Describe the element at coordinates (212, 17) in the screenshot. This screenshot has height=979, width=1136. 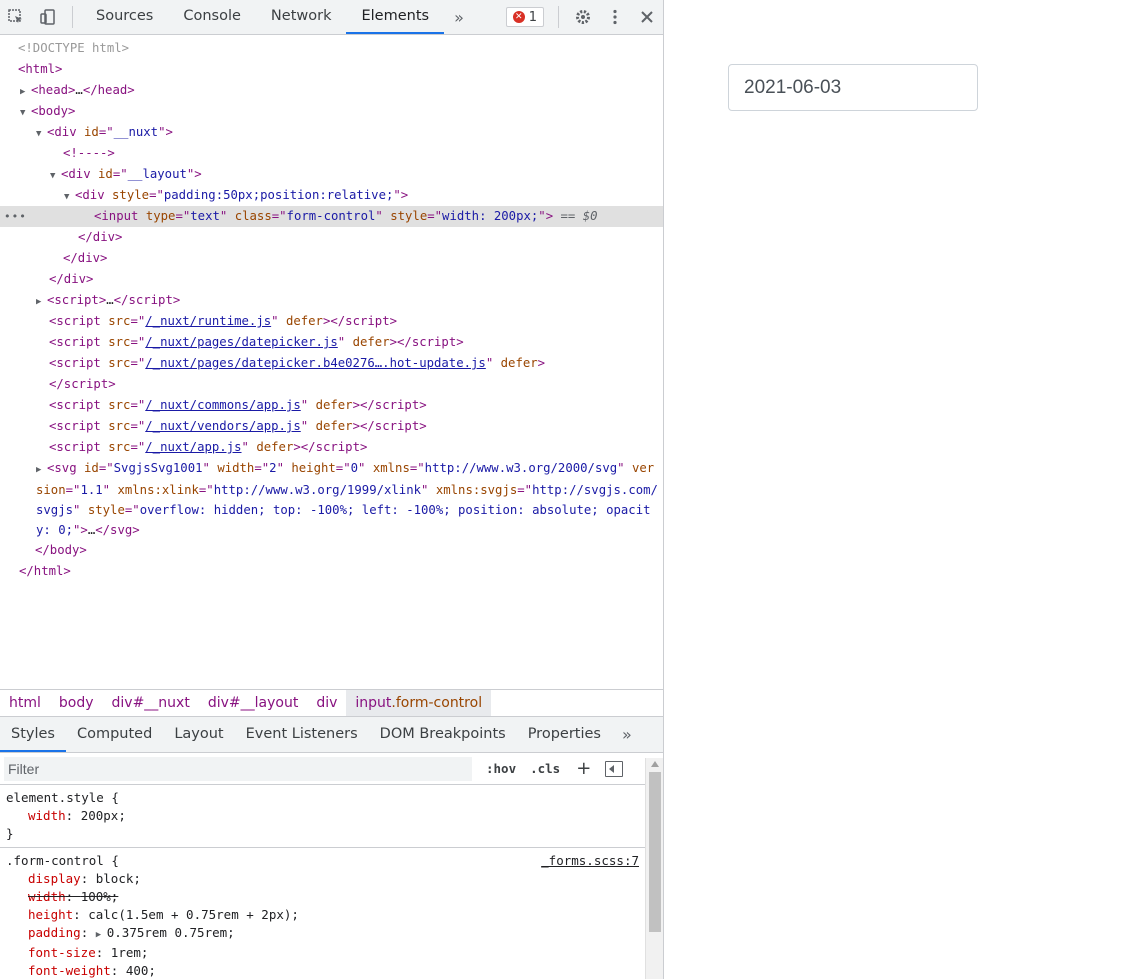
I see `tab-console: Console` at that location.